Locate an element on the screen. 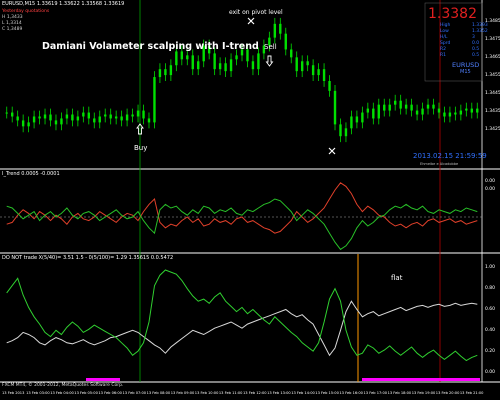  x-axis-label: 13 Feb 18:00 is located at coordinates (400, 393).